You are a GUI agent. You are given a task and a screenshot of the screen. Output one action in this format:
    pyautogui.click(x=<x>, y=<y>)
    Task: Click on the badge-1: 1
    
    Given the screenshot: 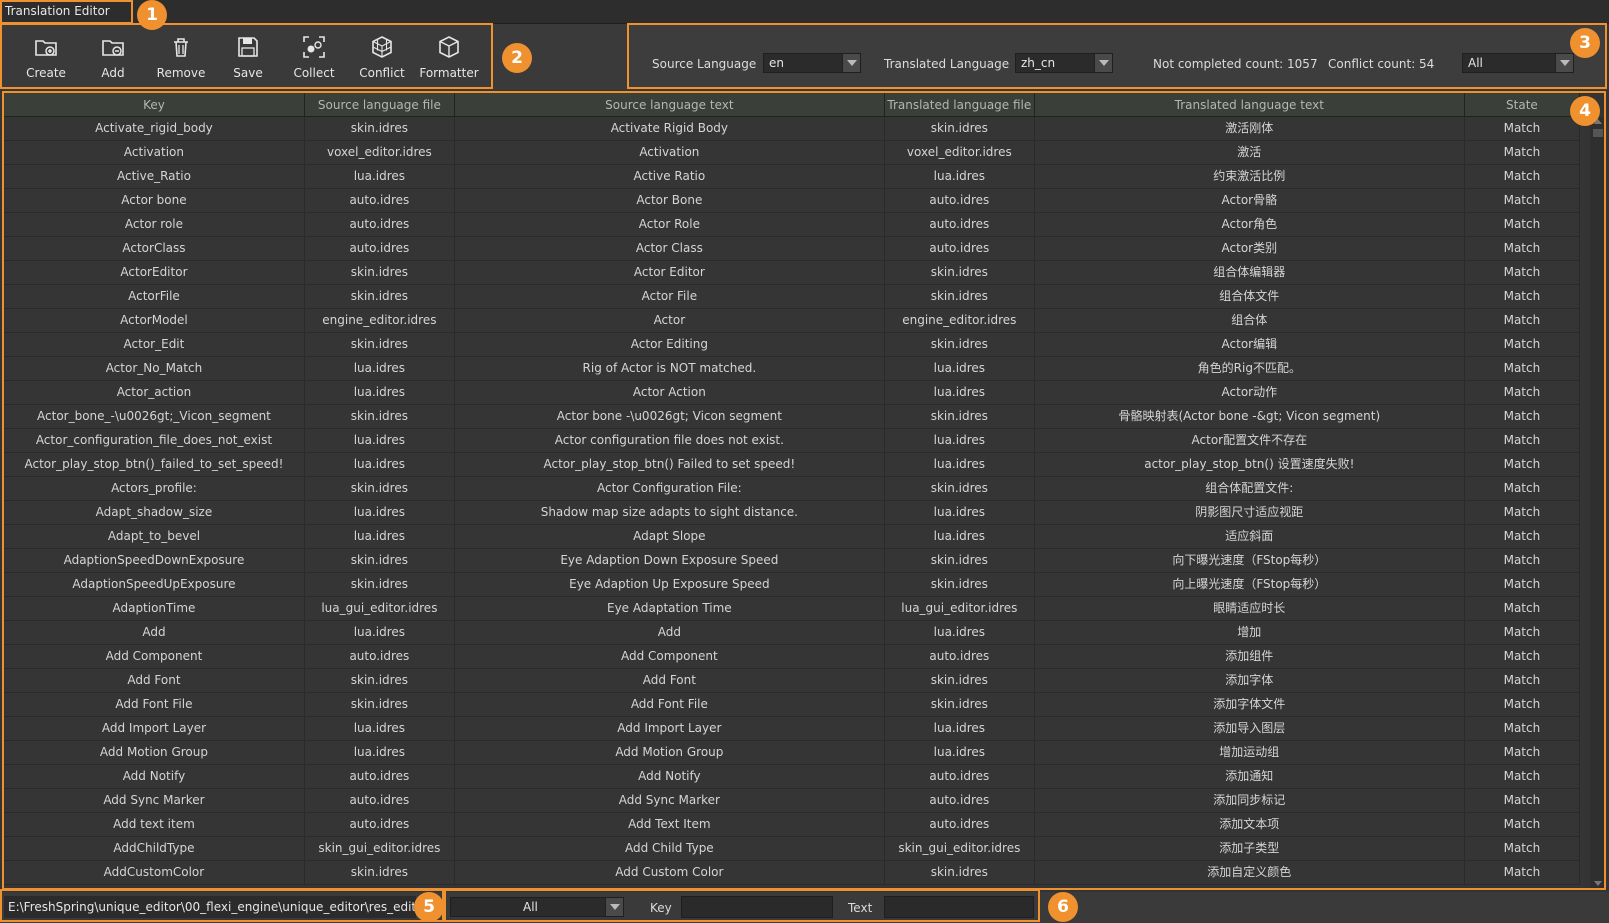 What is the action you would take?
    pyautogui.click(x=152, y=15)
    